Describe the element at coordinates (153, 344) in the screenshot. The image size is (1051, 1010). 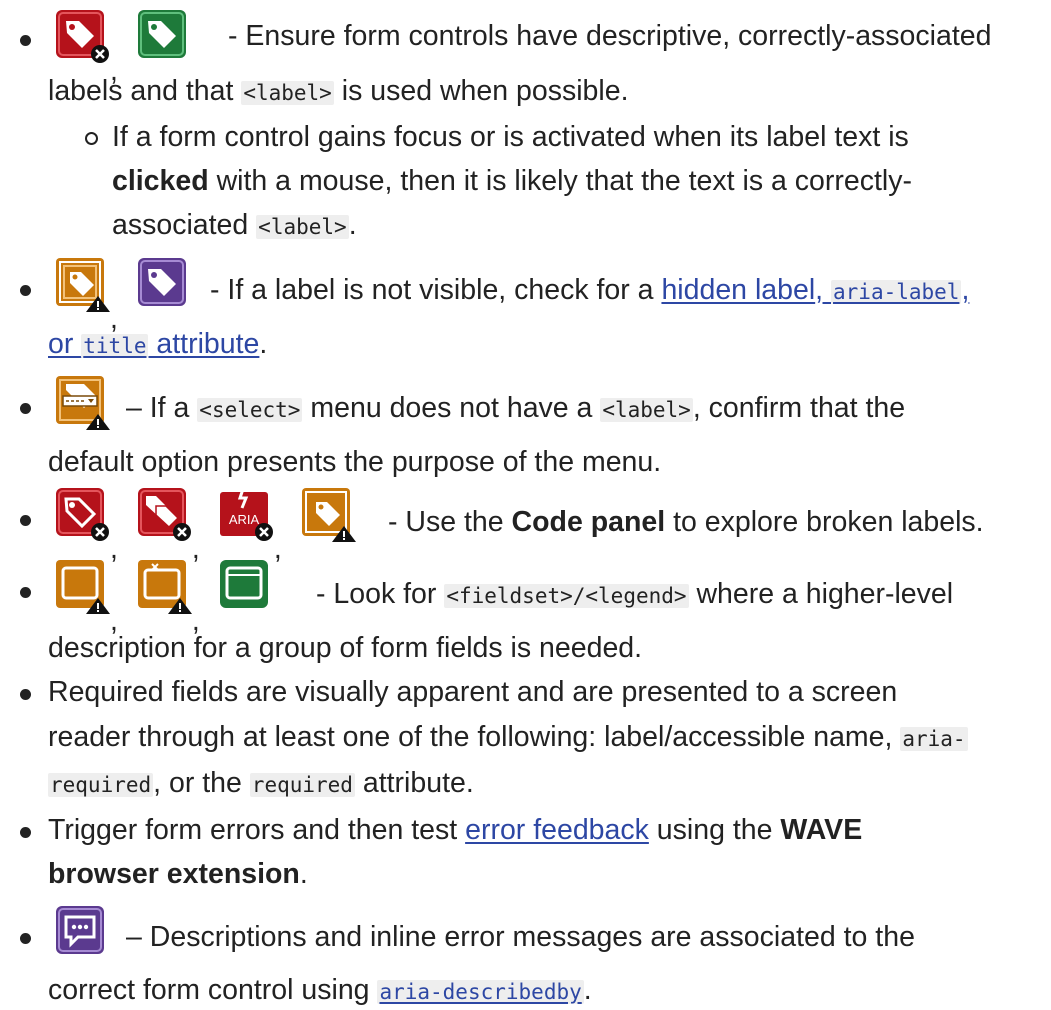
I see `title-attribute-link: or title attribute` at that location.